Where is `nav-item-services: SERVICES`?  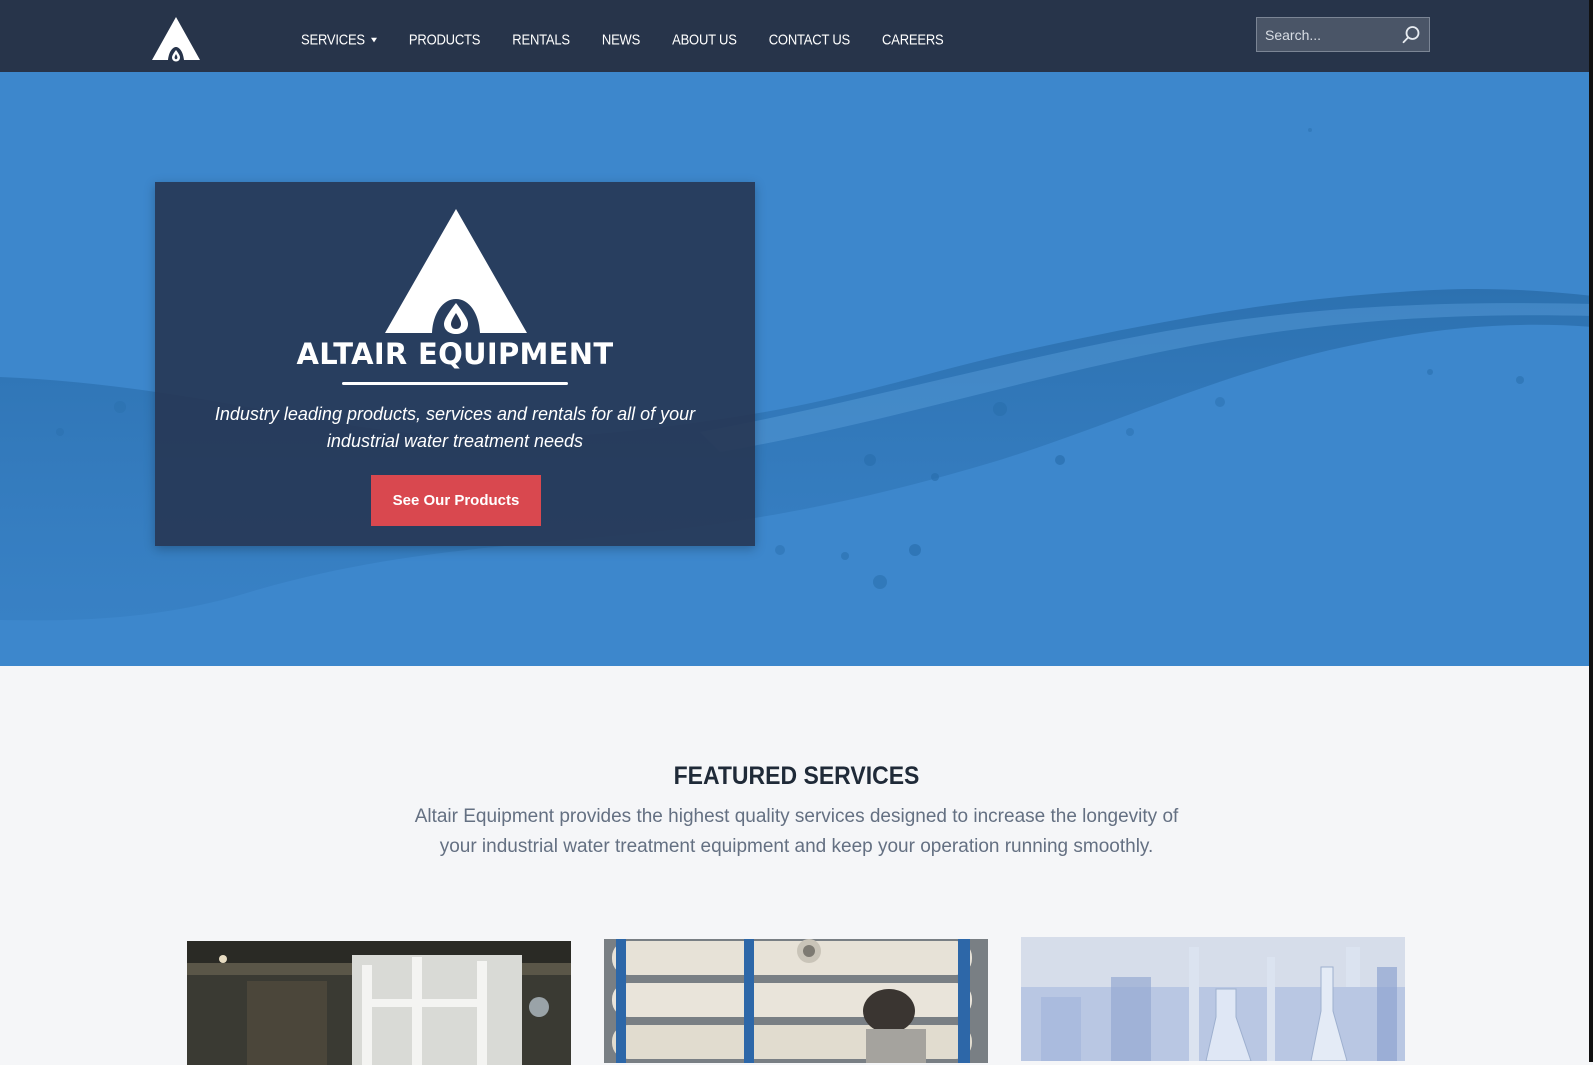
nav-item-services: SERVICES is located at coordinates (339, 39).